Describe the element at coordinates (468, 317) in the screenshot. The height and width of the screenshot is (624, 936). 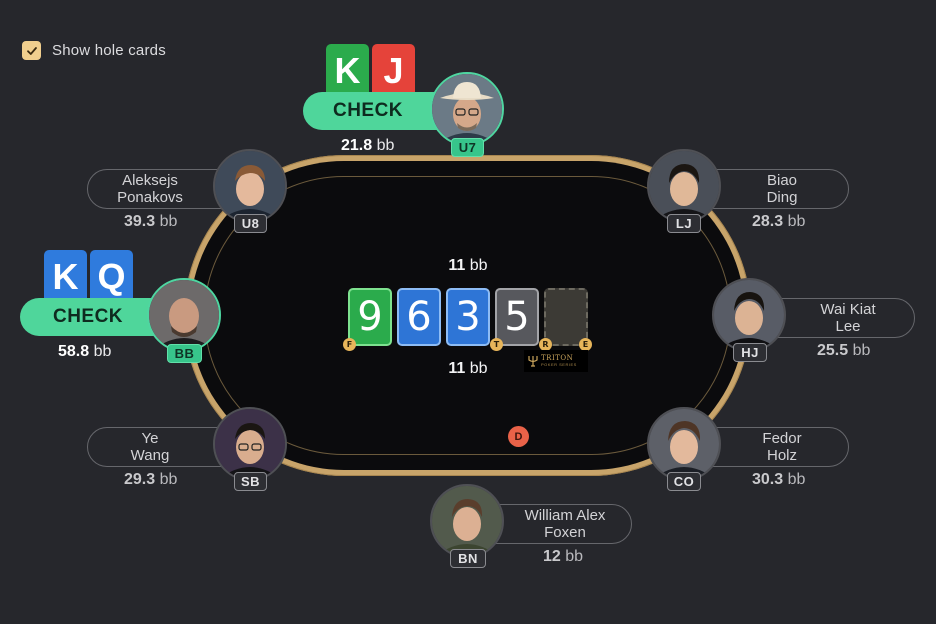
I see `board-card-flop-3: 3` at that location.